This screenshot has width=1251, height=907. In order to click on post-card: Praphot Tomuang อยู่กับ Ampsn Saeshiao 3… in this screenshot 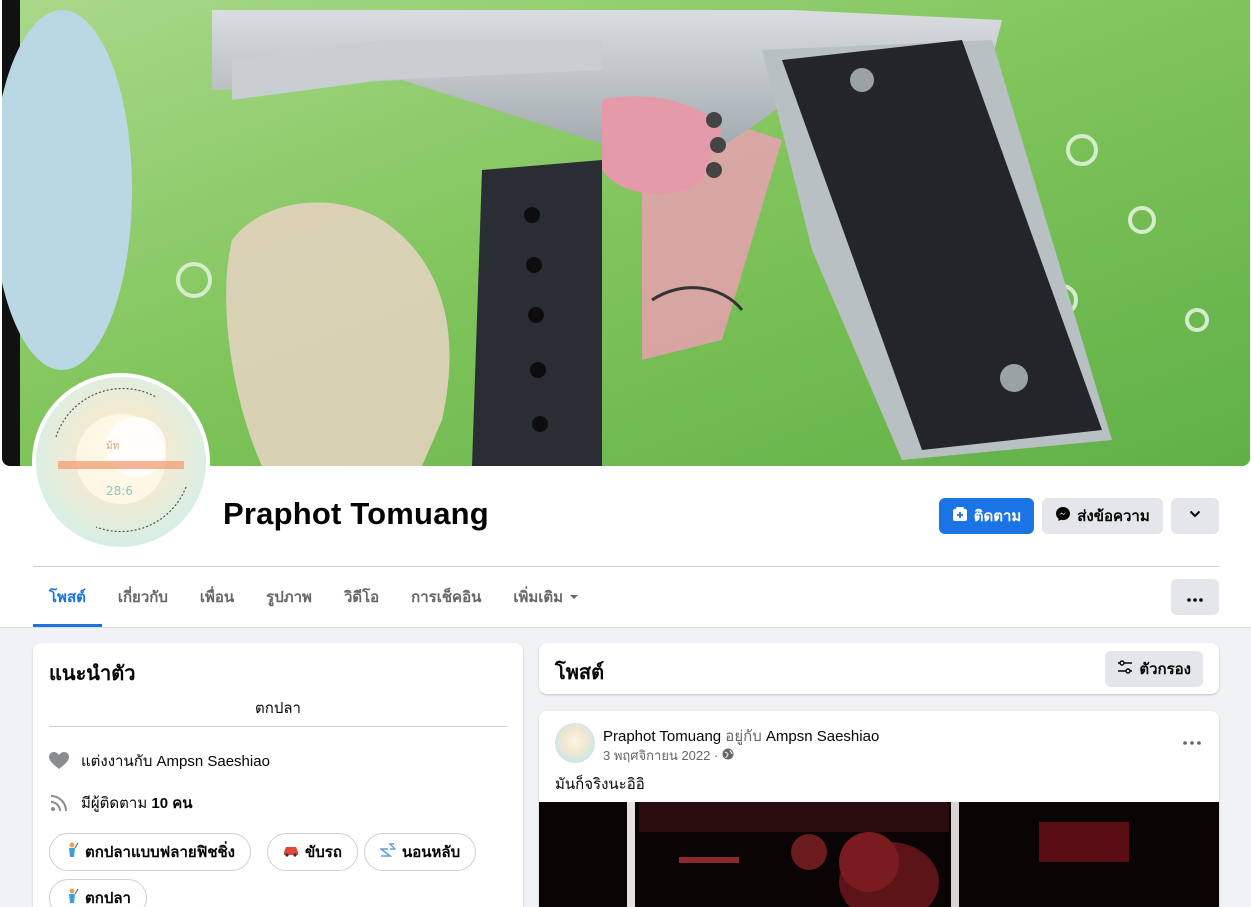, I will do `click(879, 809)`.